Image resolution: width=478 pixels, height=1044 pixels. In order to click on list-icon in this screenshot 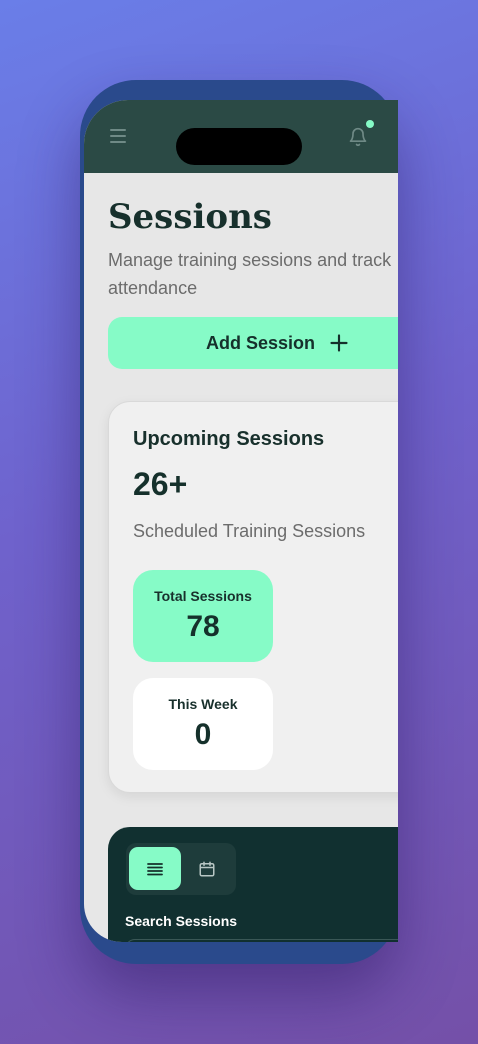, I will do `click(155, 868)`.